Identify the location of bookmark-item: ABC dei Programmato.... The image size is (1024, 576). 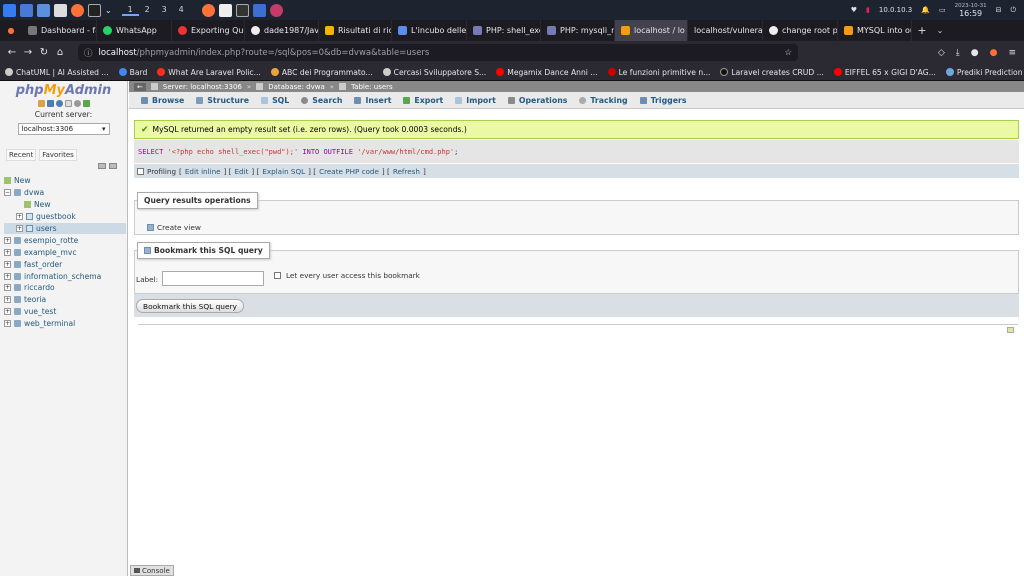
(322, 72).